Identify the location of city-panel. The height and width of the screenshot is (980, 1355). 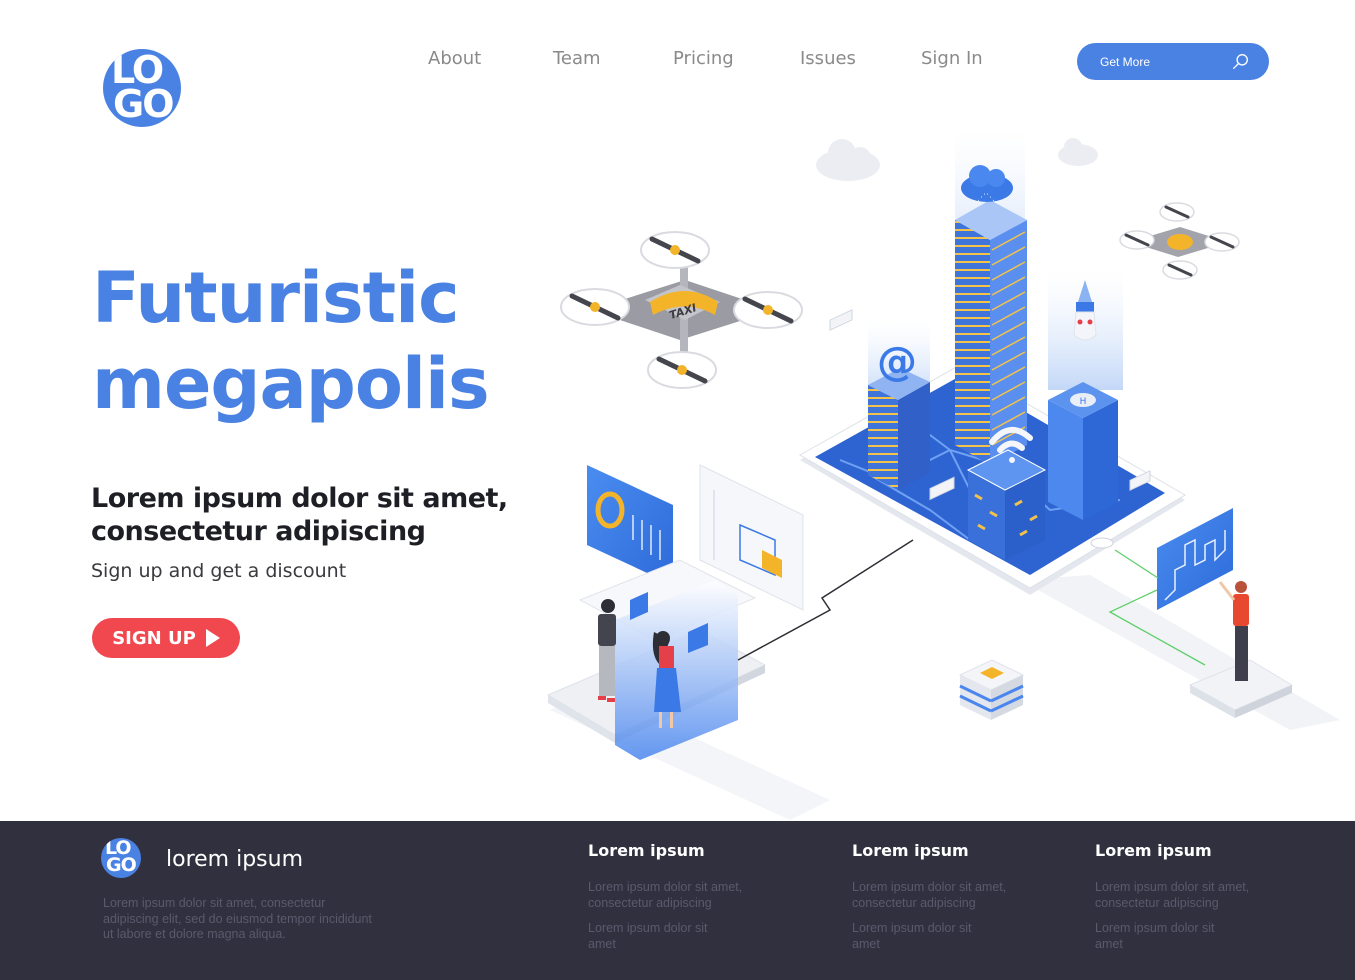
(1195, 559).